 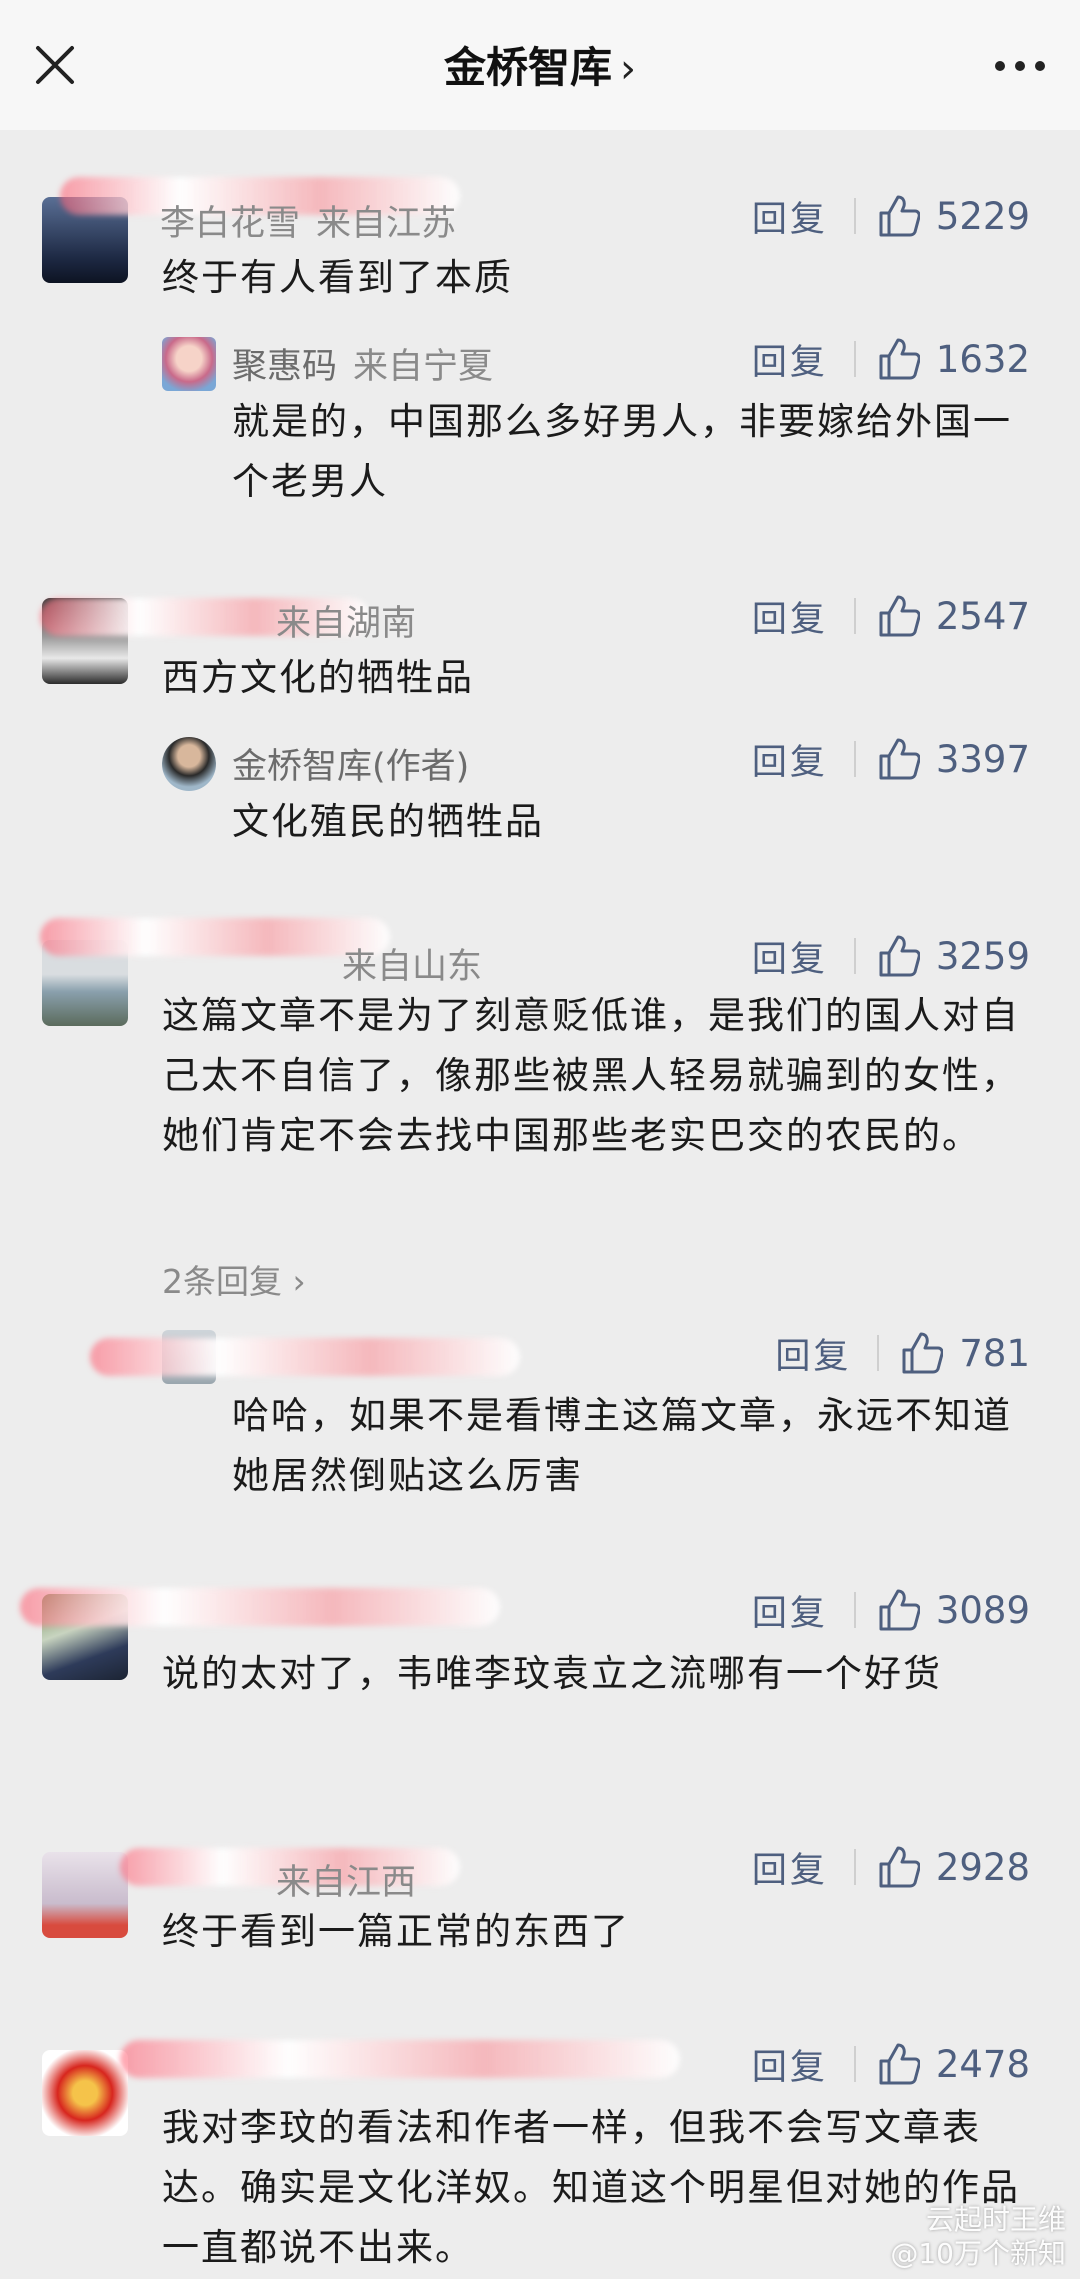 I want to click on like-count: 3089, so click(x=982, y=1610).